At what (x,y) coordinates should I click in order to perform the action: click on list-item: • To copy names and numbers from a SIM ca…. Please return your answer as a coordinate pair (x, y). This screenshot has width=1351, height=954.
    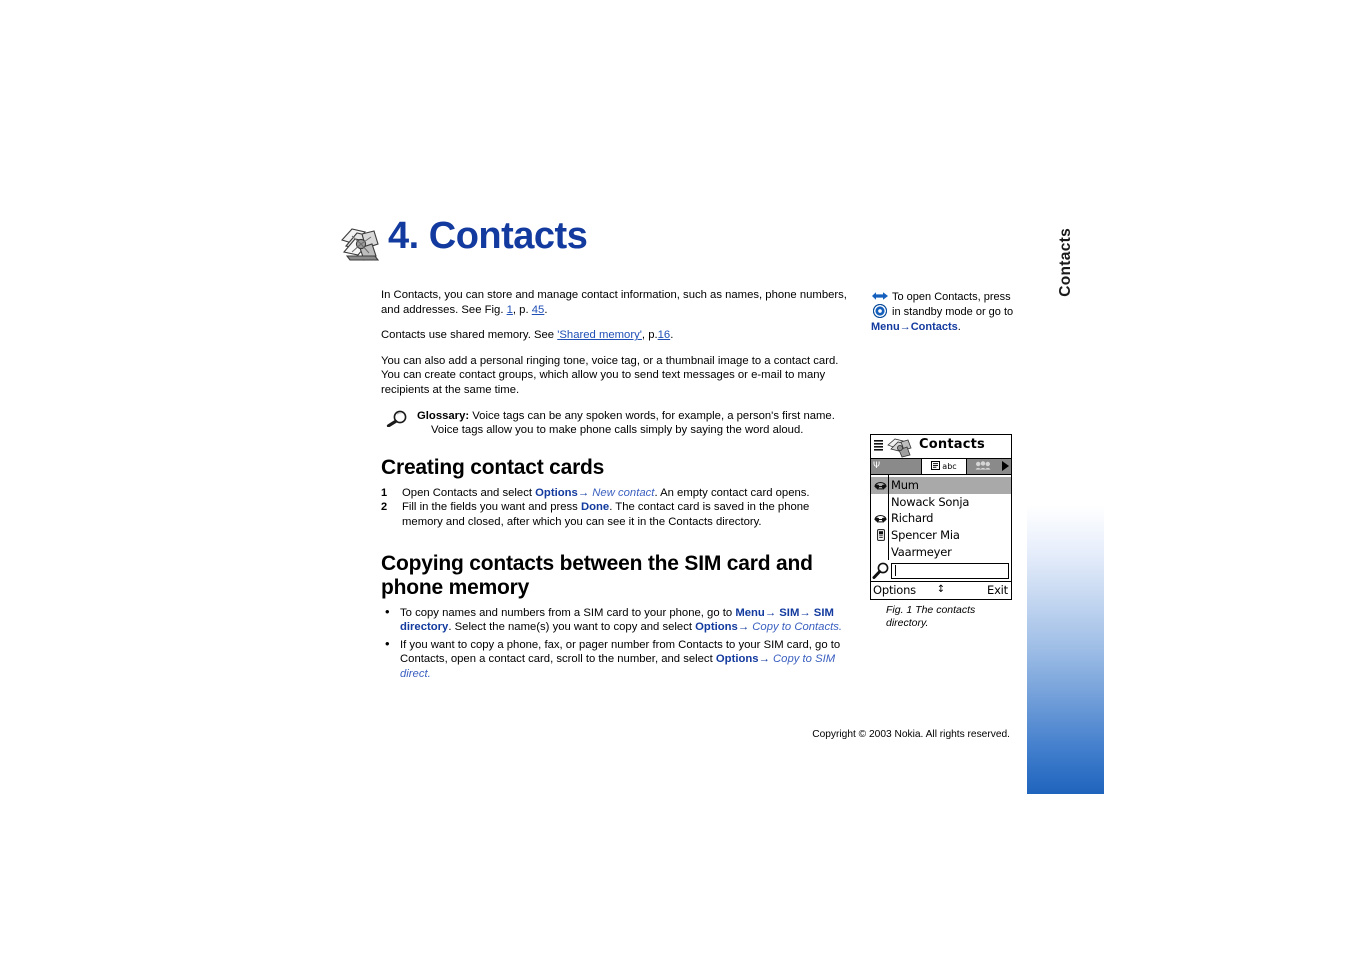
    Looking at the image, I should click on (616, 619).